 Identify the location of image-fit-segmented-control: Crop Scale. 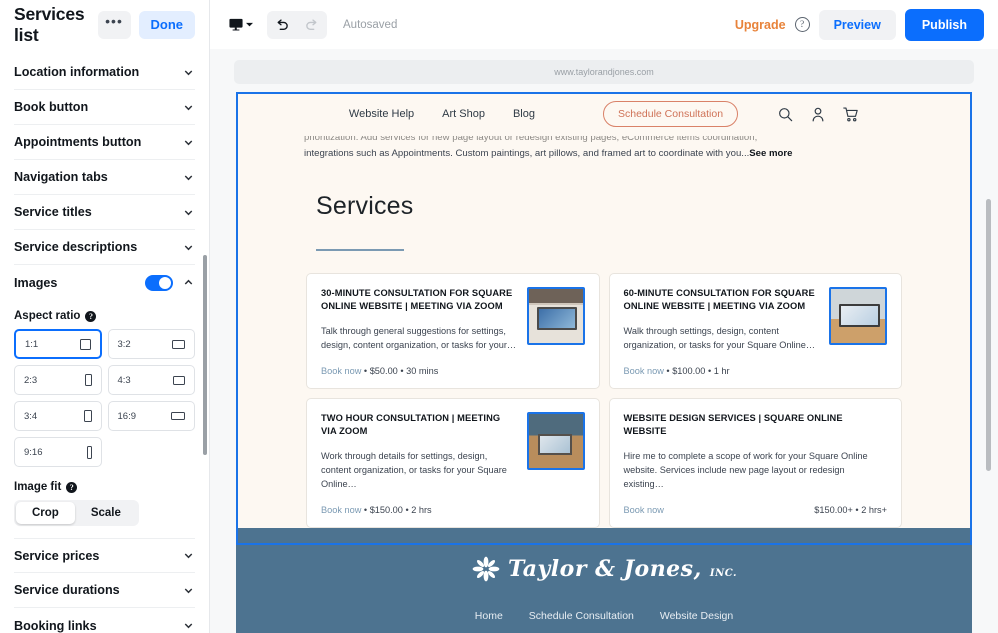
(76, 513).